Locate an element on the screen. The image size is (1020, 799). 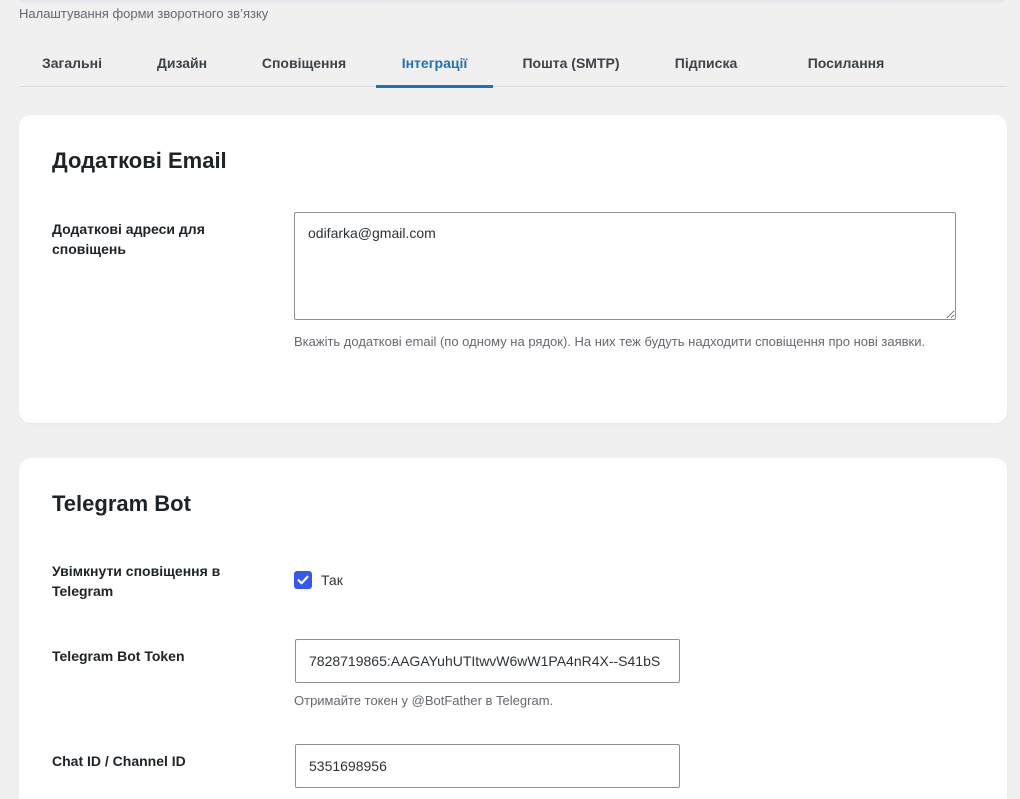
checkmark-icon is located at coordinates (303, 580).